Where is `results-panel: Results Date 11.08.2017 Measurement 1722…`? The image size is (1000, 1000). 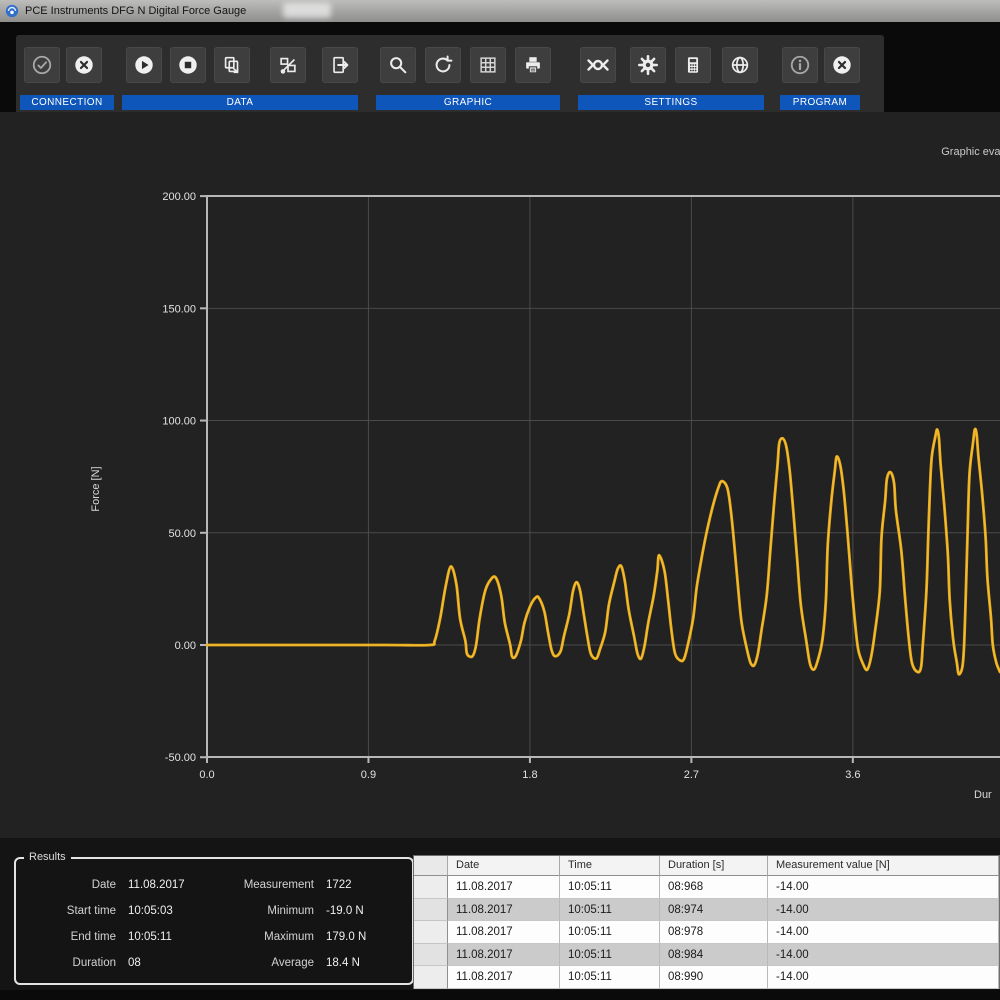 results-panel: Results Date 11.08.2017 Measurement 1722… is located at coordinates (214, 918).